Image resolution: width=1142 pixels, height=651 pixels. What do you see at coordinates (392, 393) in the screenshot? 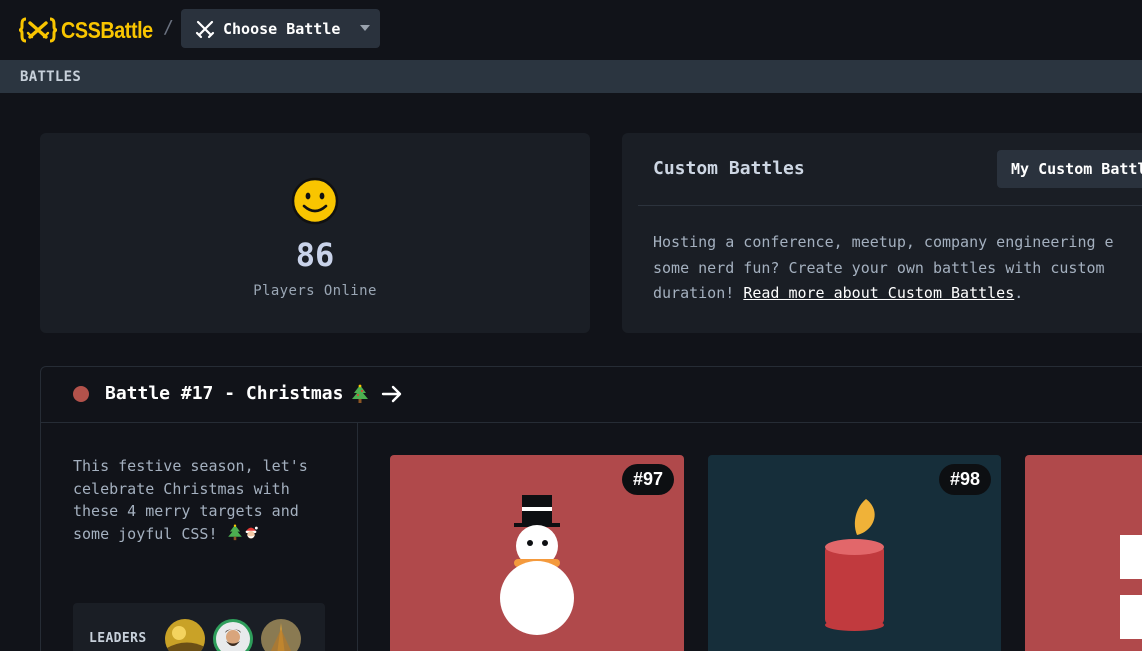
I see `arrow-right-icon` at bounding box center [392, 393].